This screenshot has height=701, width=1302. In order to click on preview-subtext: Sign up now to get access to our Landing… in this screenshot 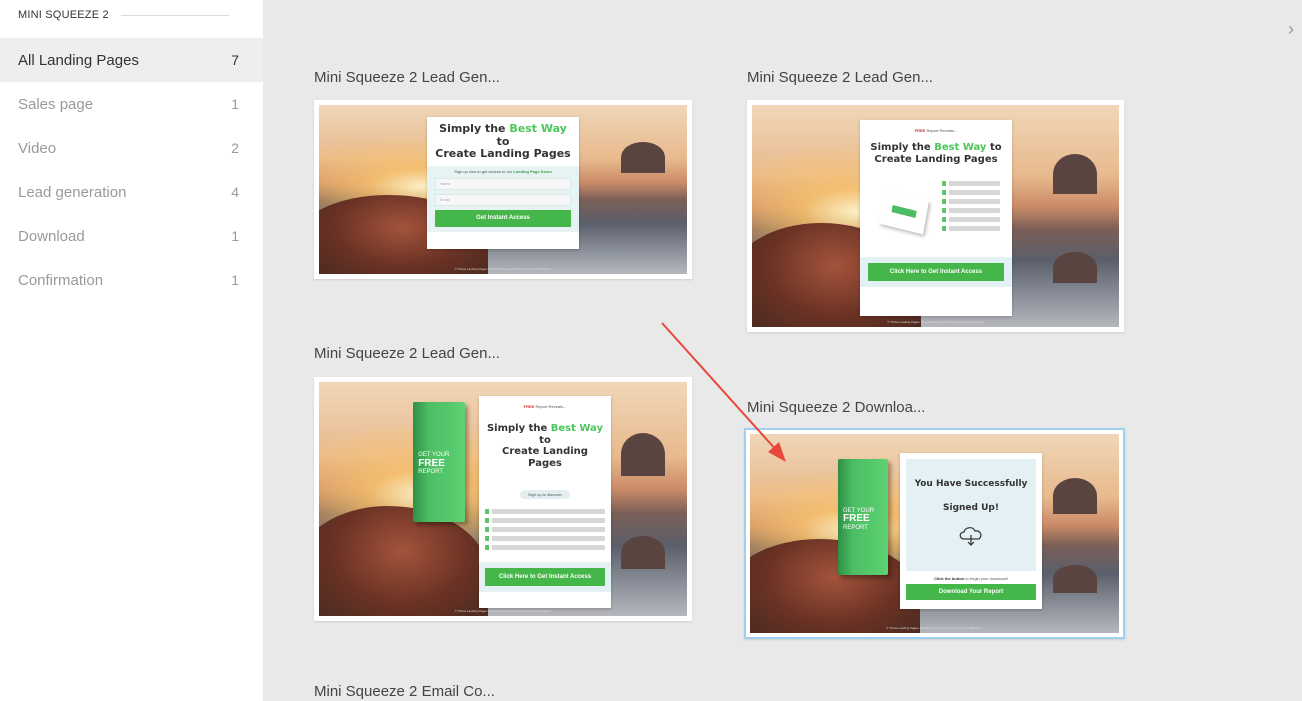, I will do `click(503, 171)`.